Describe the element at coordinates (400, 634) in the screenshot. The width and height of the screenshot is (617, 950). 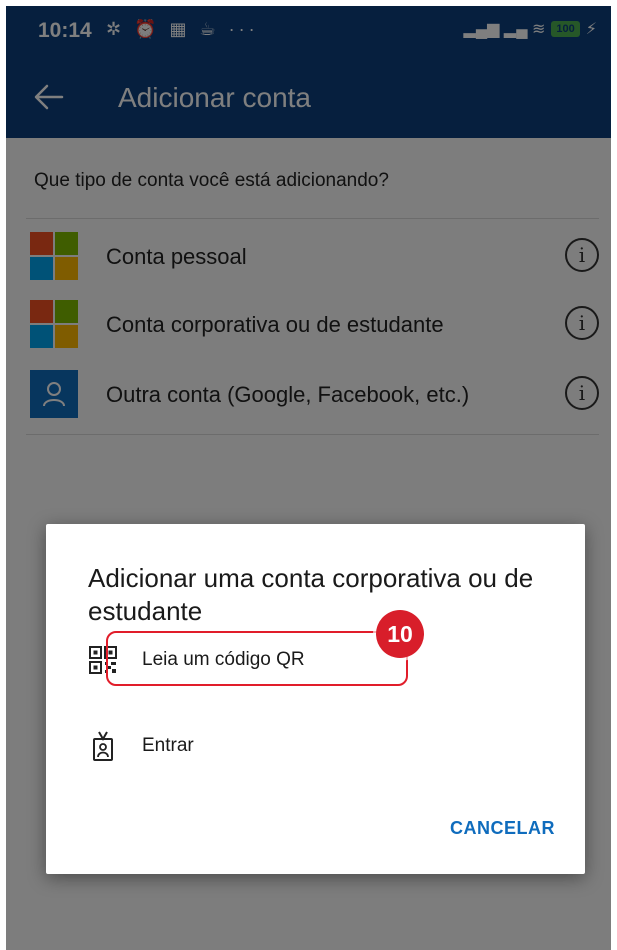
I see `step-badge: 10` at that location.